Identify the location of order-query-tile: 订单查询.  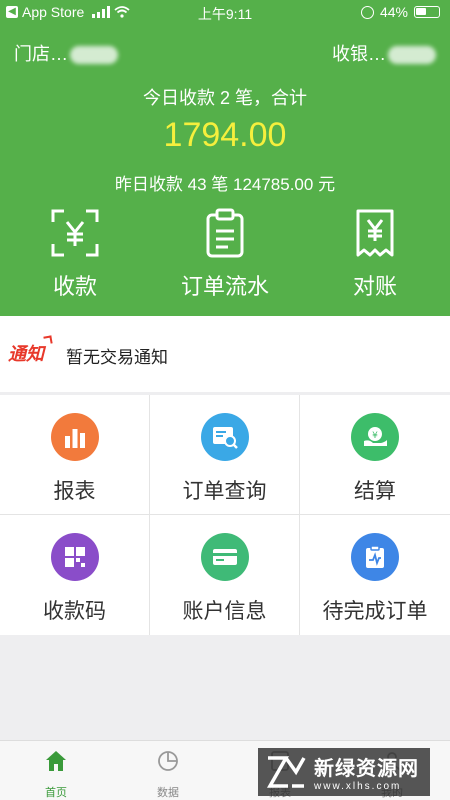
(225, 455).